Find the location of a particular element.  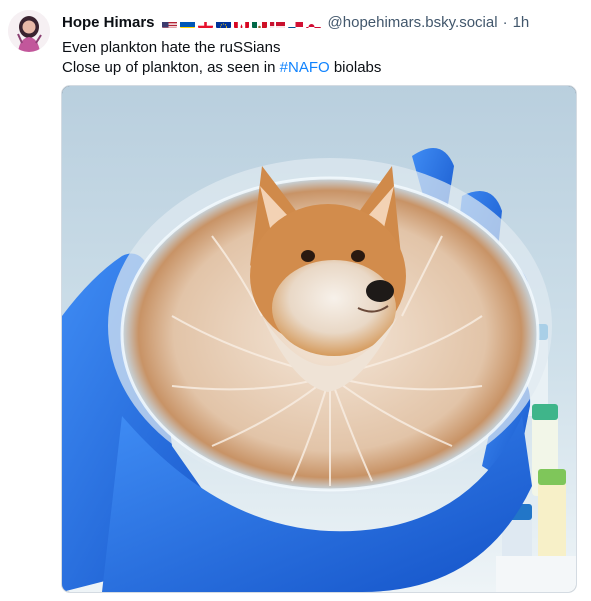

avatar-image is located at coordinates (29, 31).